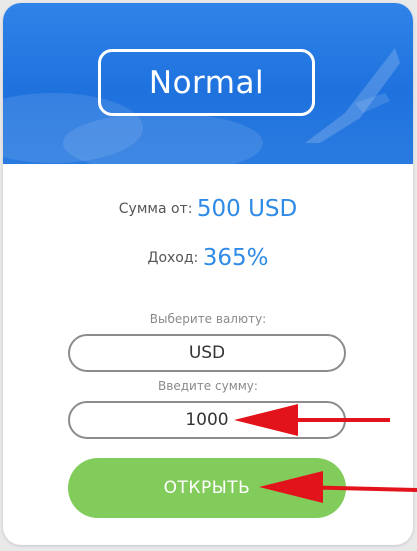 This screenshot has width=417, height=551. I want to click on min-amount-row: Сумма от: 500 USD, so click(208, 209).